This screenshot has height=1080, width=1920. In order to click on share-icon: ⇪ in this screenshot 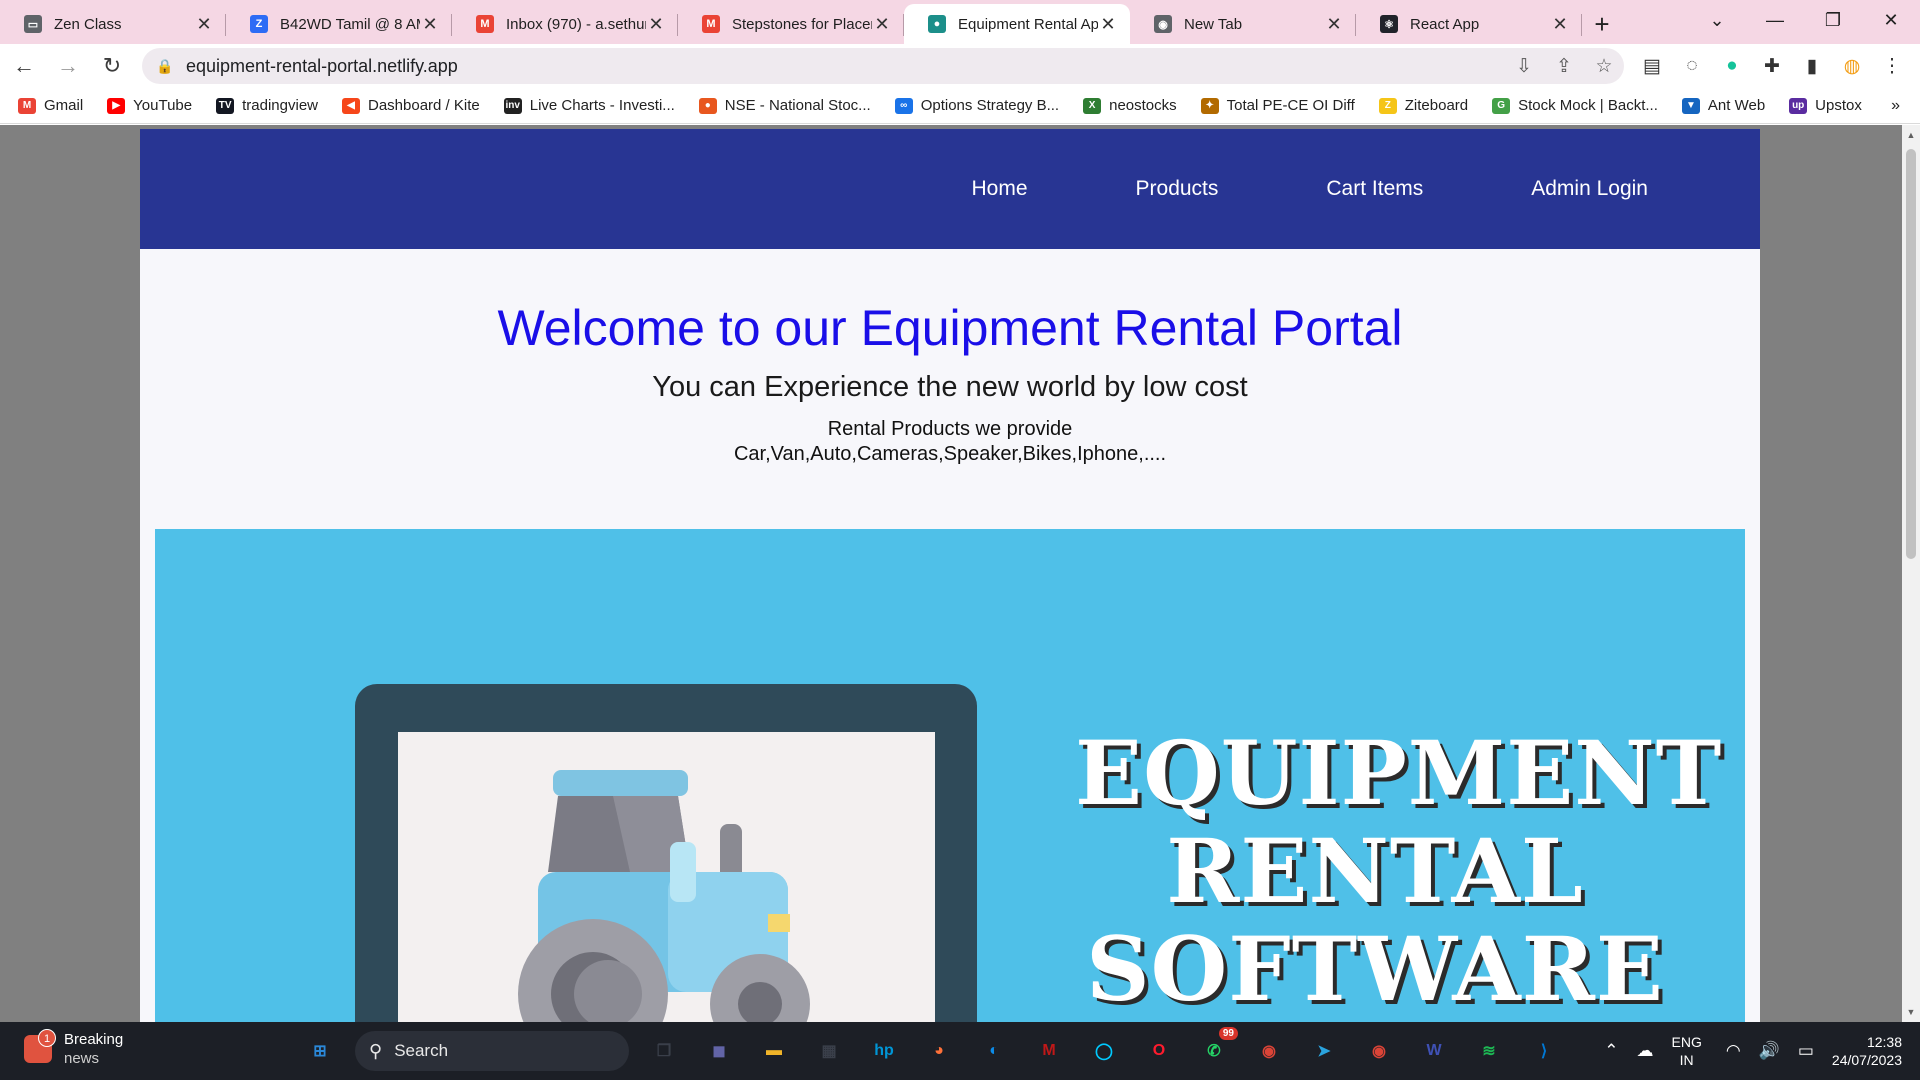, I will do `click(1564, 66)`.